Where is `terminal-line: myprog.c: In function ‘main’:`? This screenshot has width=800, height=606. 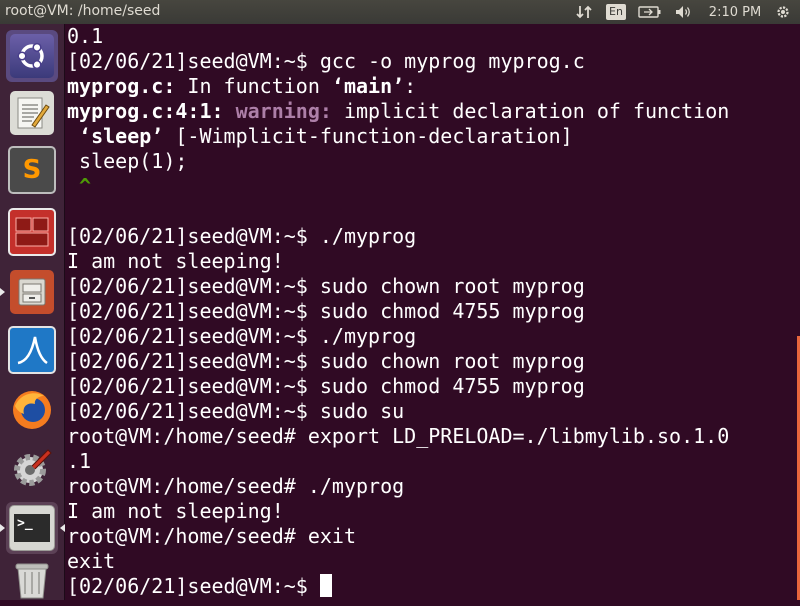
terminal-line: myprog.c: In function ‘main’: is located at coordinates (398, 86).